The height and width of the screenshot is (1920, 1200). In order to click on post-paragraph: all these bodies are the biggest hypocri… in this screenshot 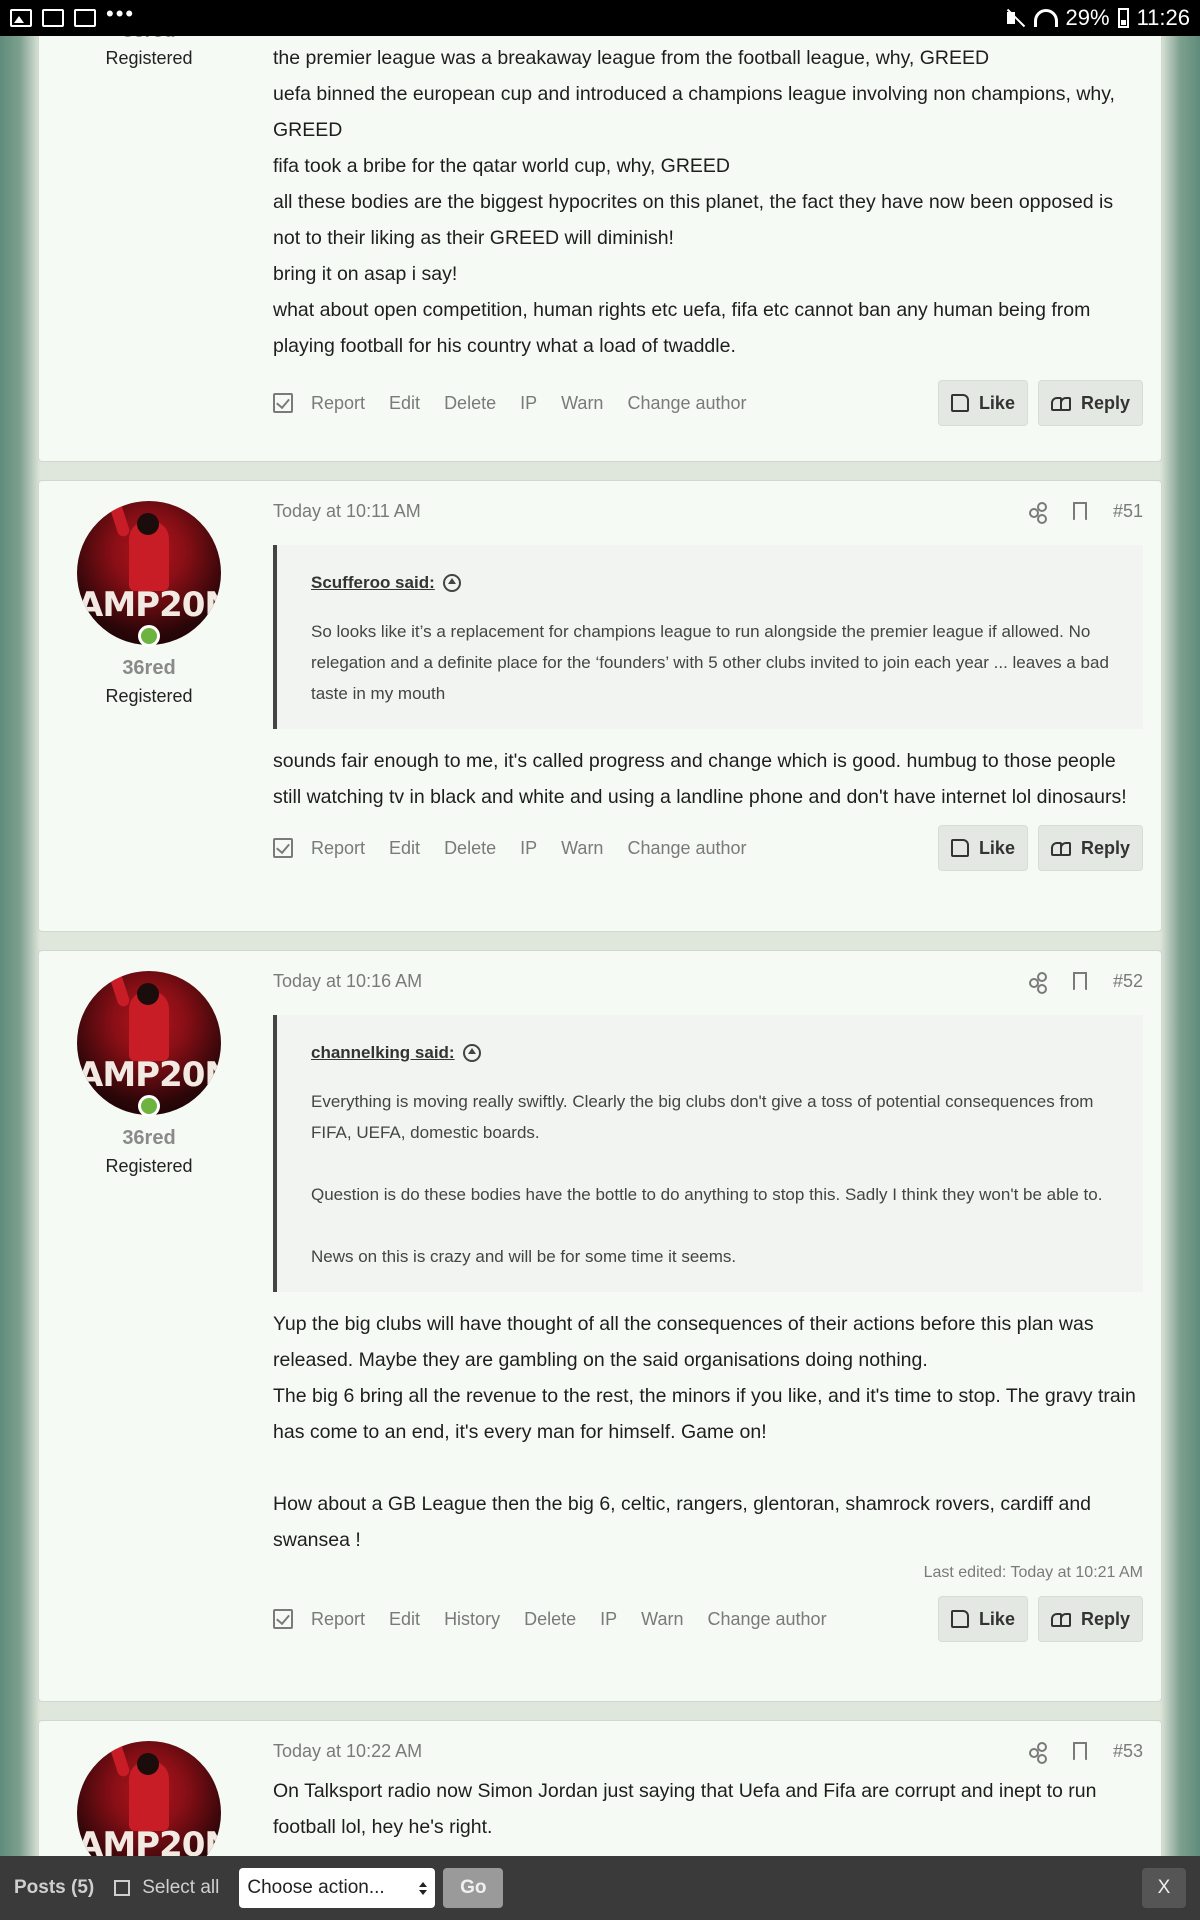, I will do `click(693, 220)`.